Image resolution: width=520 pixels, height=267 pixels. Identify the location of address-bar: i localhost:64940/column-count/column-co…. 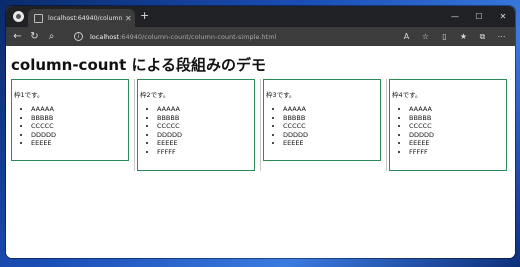
(234, 36).